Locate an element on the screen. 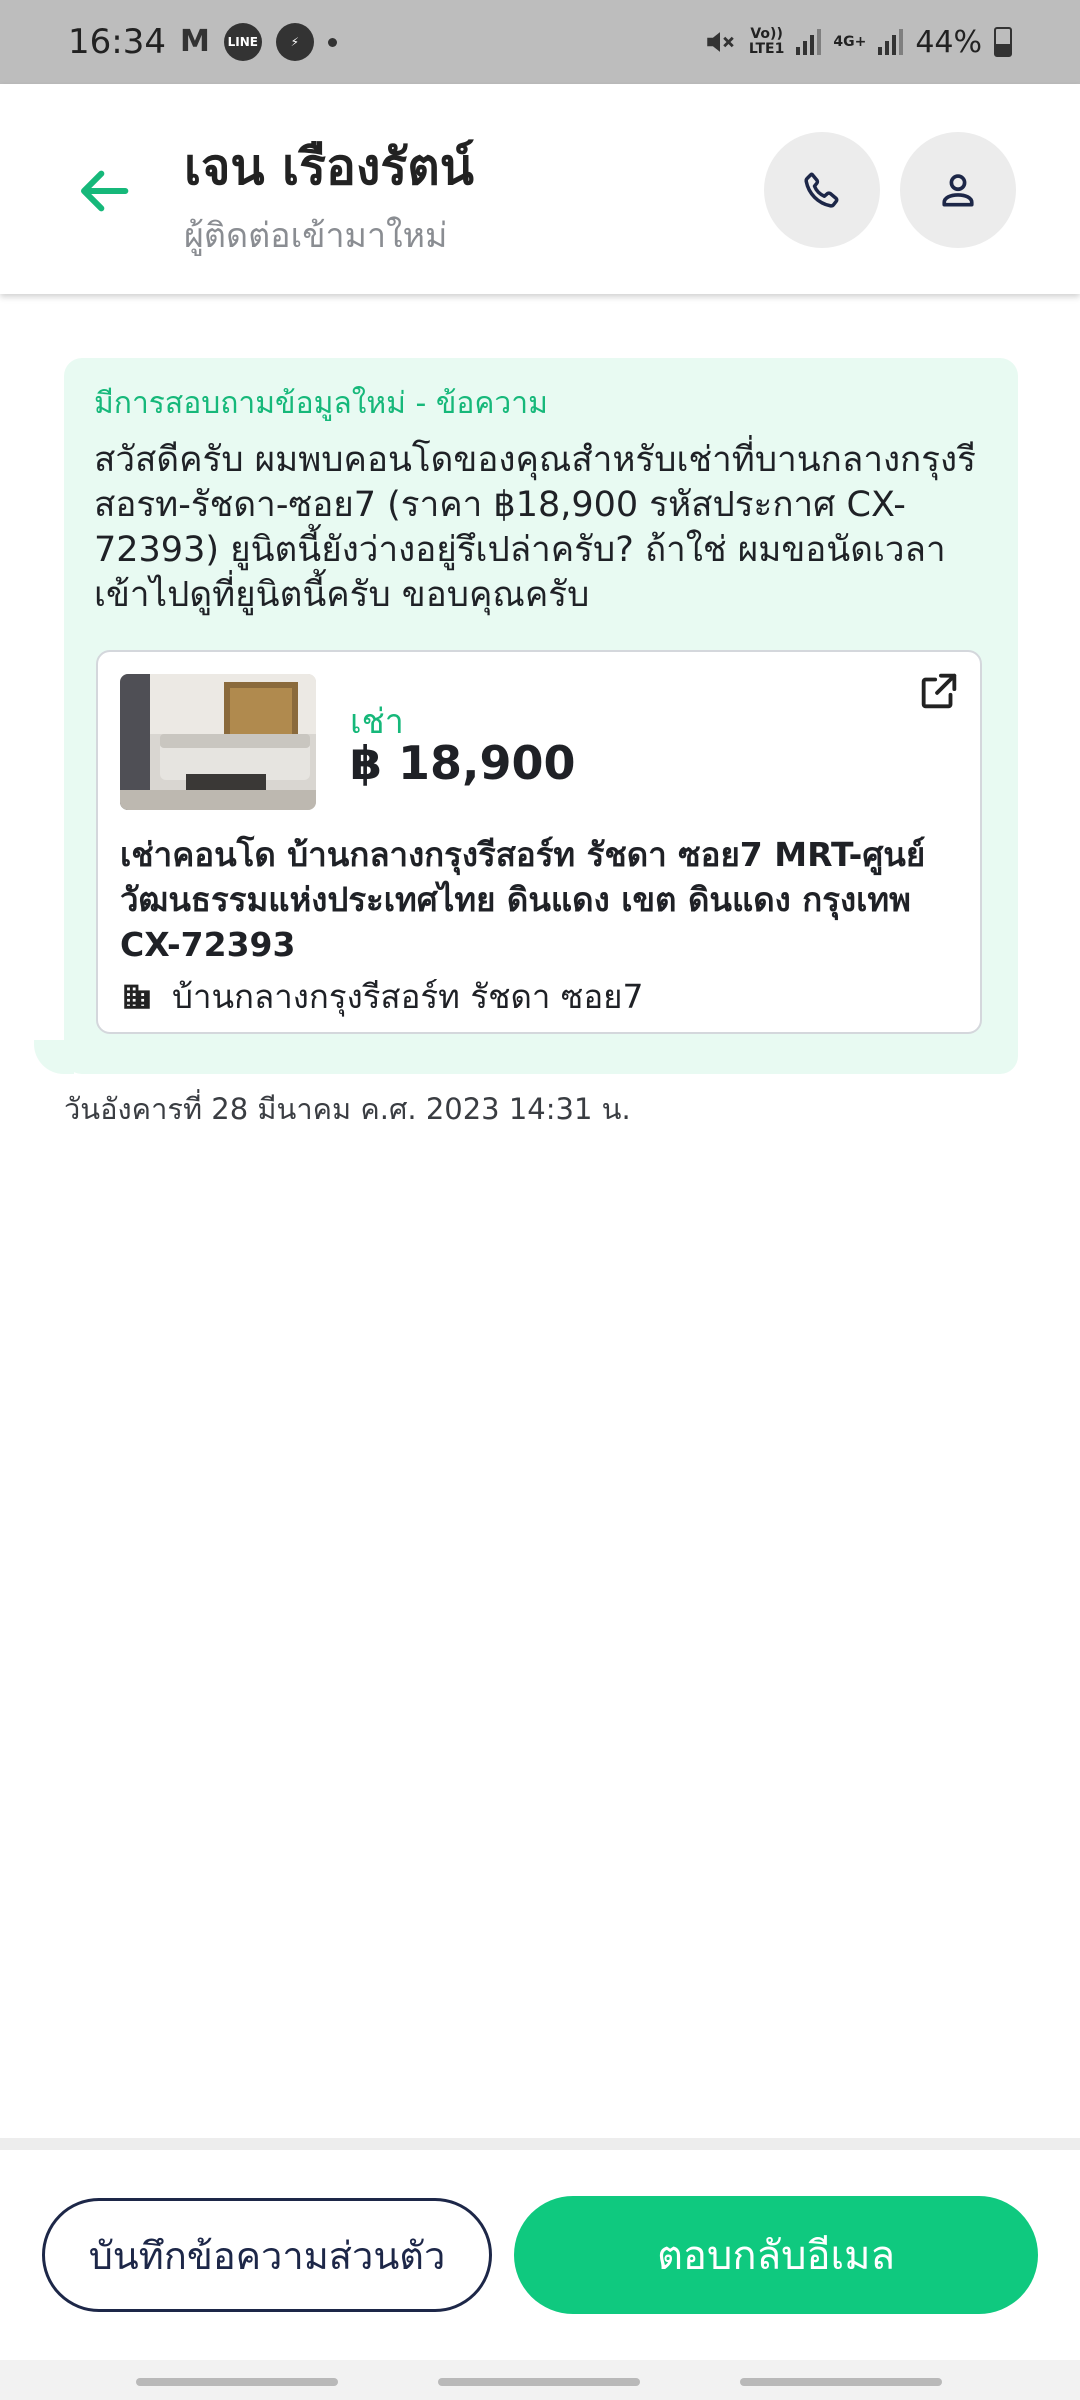 This screenshot has height=2400, width=1080. status-right: Vo)) LTE1 4G+ 44% is located at coordinates (857, 42).